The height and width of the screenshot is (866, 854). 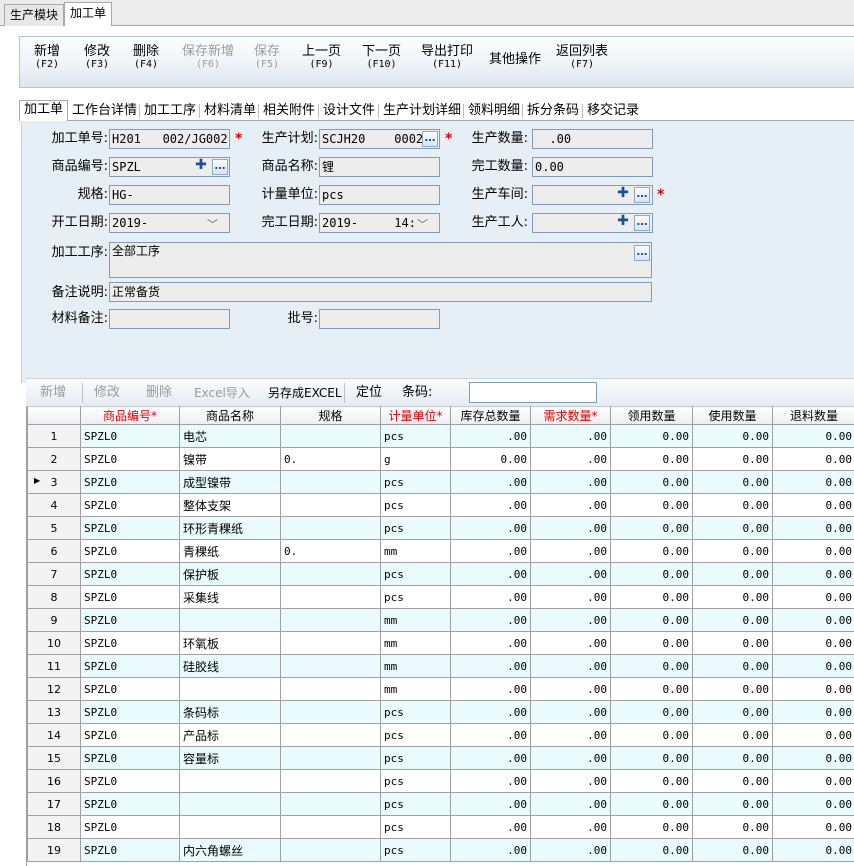 I want to click on table-row: 14 SPZL0 产品标 pcs .00.00 0.00 0.00 0.00, so click(x=440, y=735).